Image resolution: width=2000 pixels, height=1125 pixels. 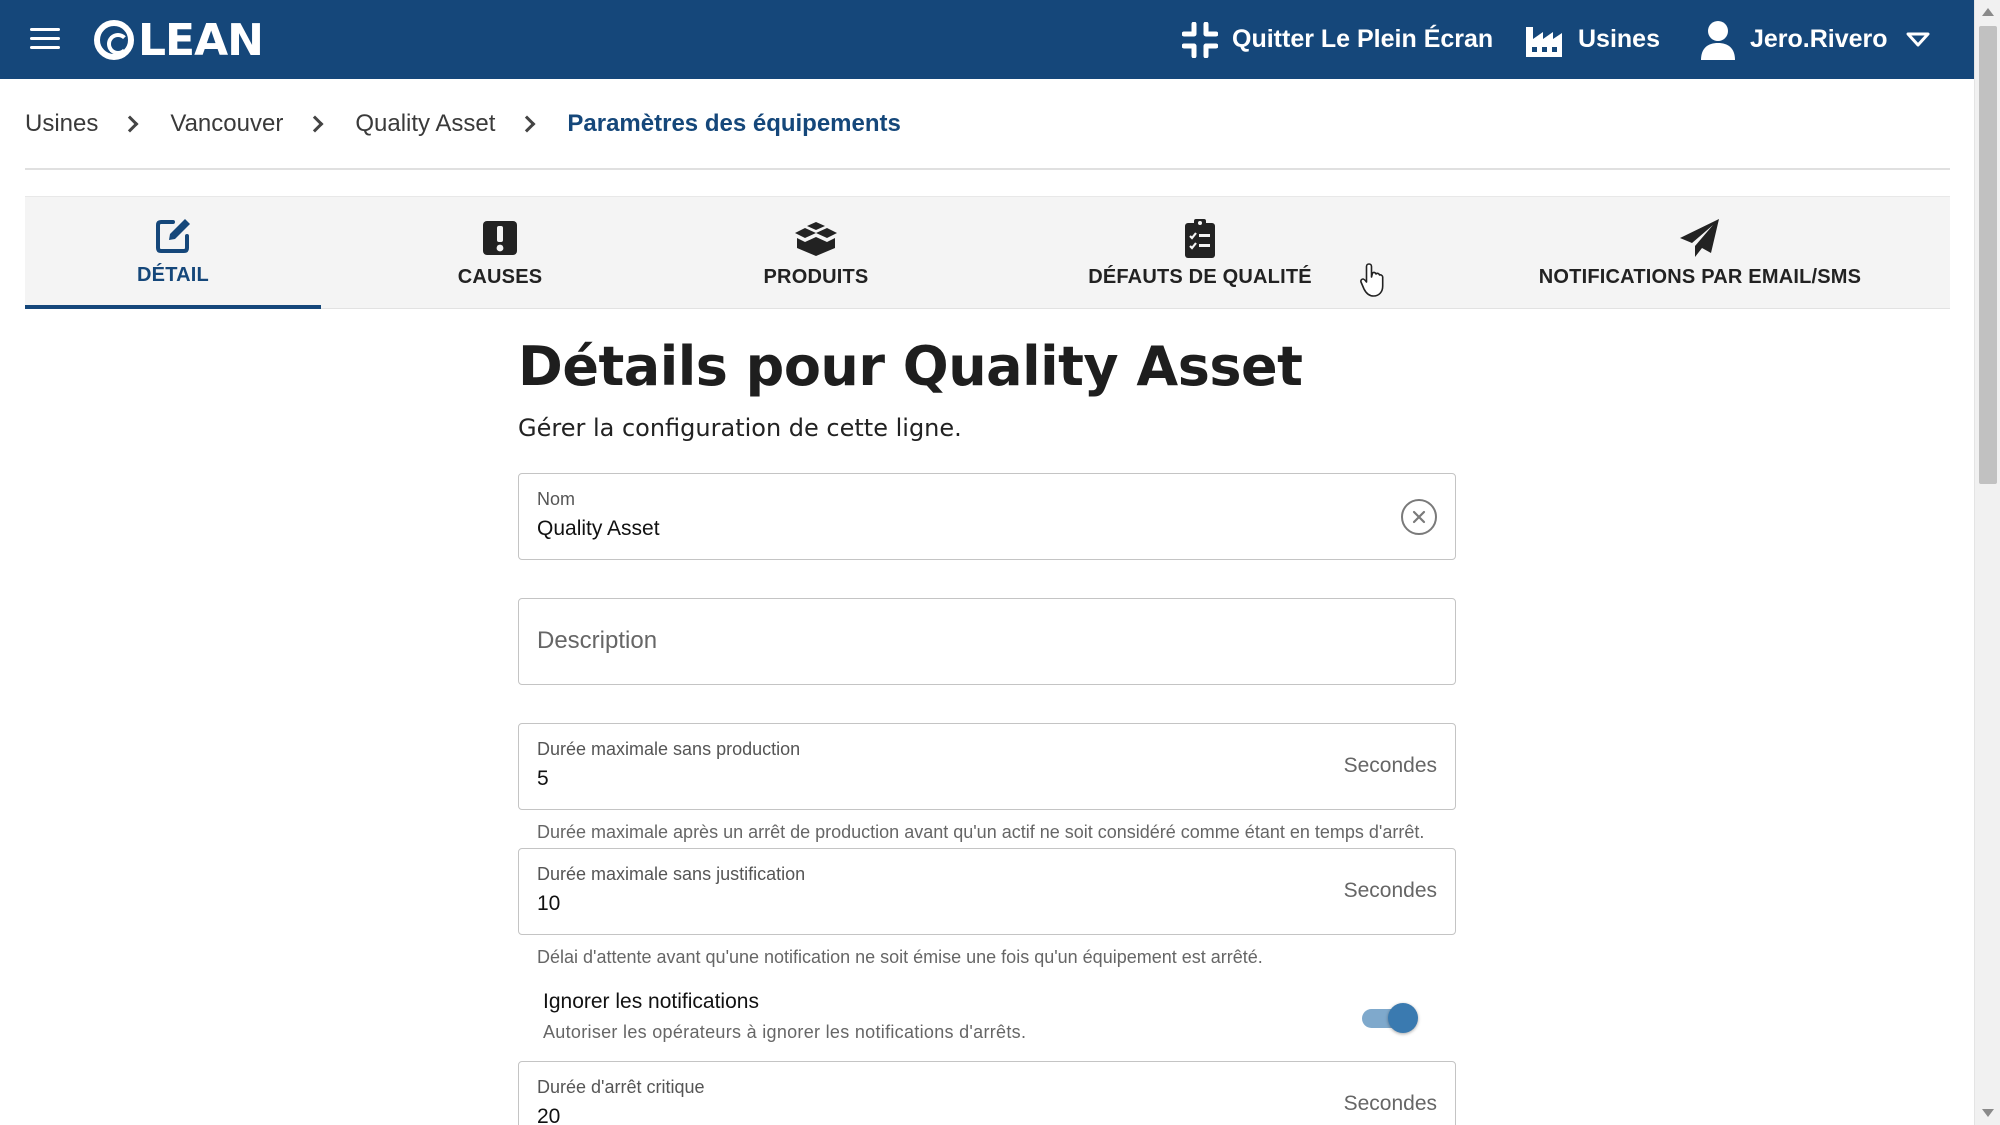 I want to click on breadcrumb-item-site: Vancouver, so click(x=226, y=124).